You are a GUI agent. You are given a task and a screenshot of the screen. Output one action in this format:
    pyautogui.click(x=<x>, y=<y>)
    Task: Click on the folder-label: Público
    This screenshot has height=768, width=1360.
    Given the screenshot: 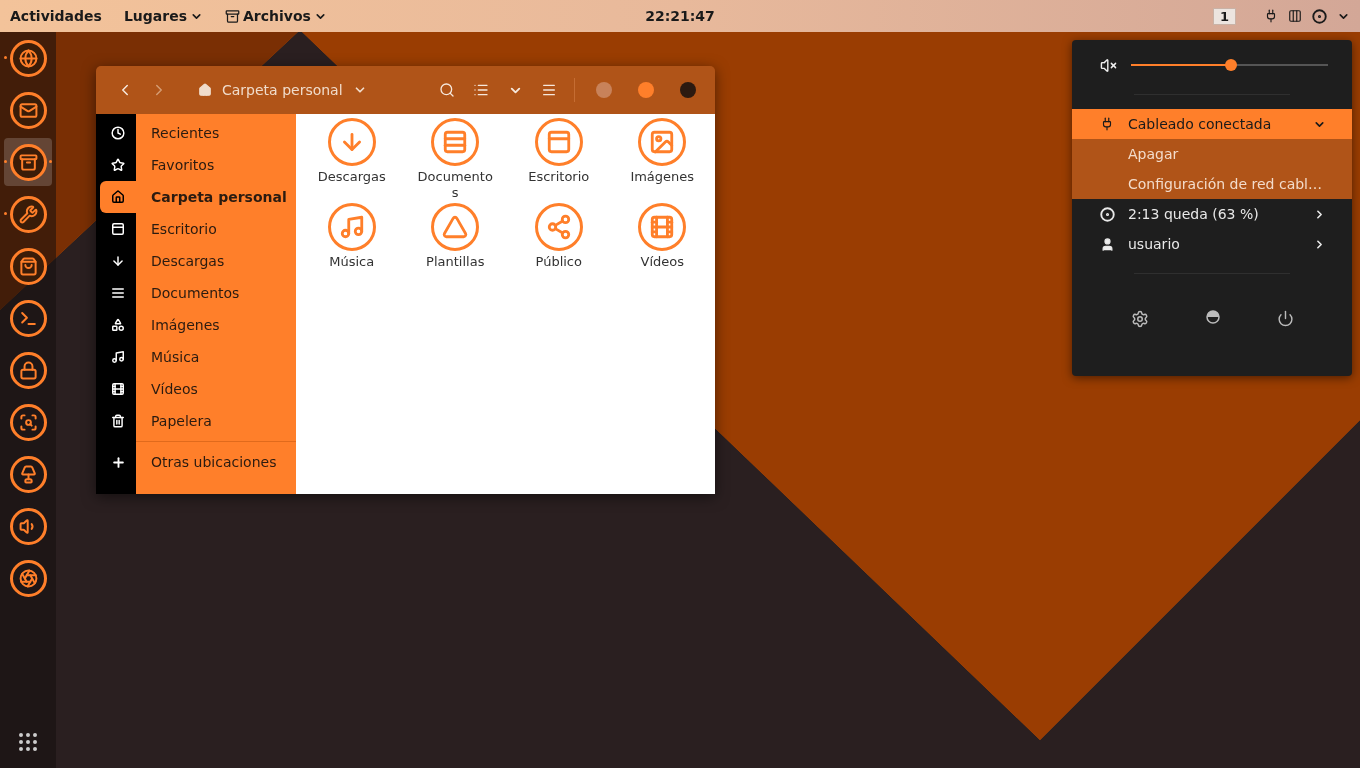 What is the action you would take?
    pyautogui.click(x=558, y=262)
    